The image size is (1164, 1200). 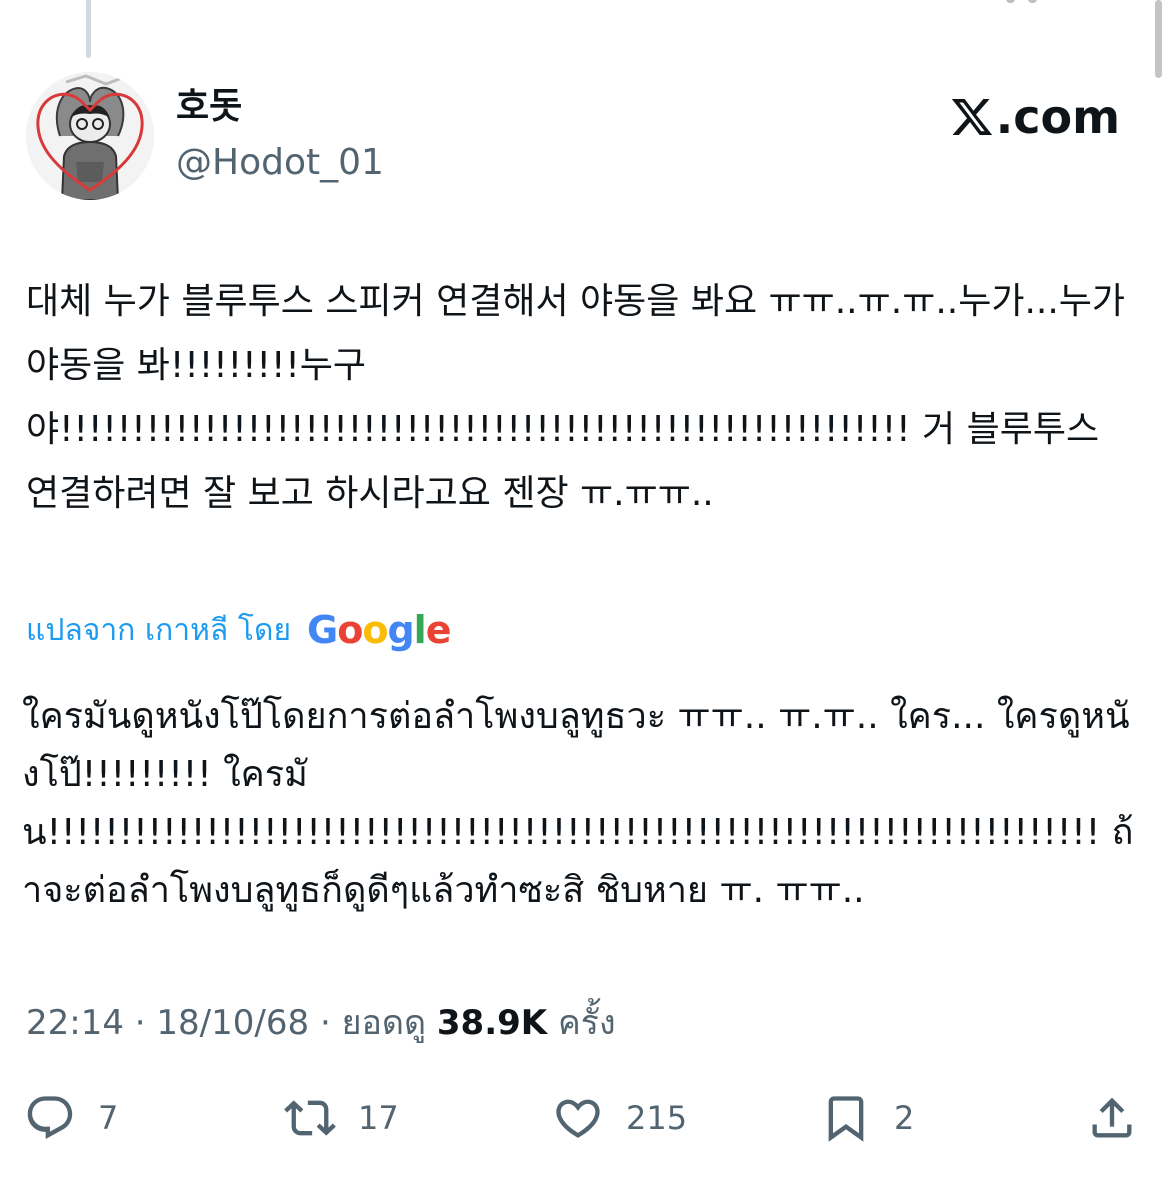 I want to click on more-options-icon, so click(x=1026, y=3).